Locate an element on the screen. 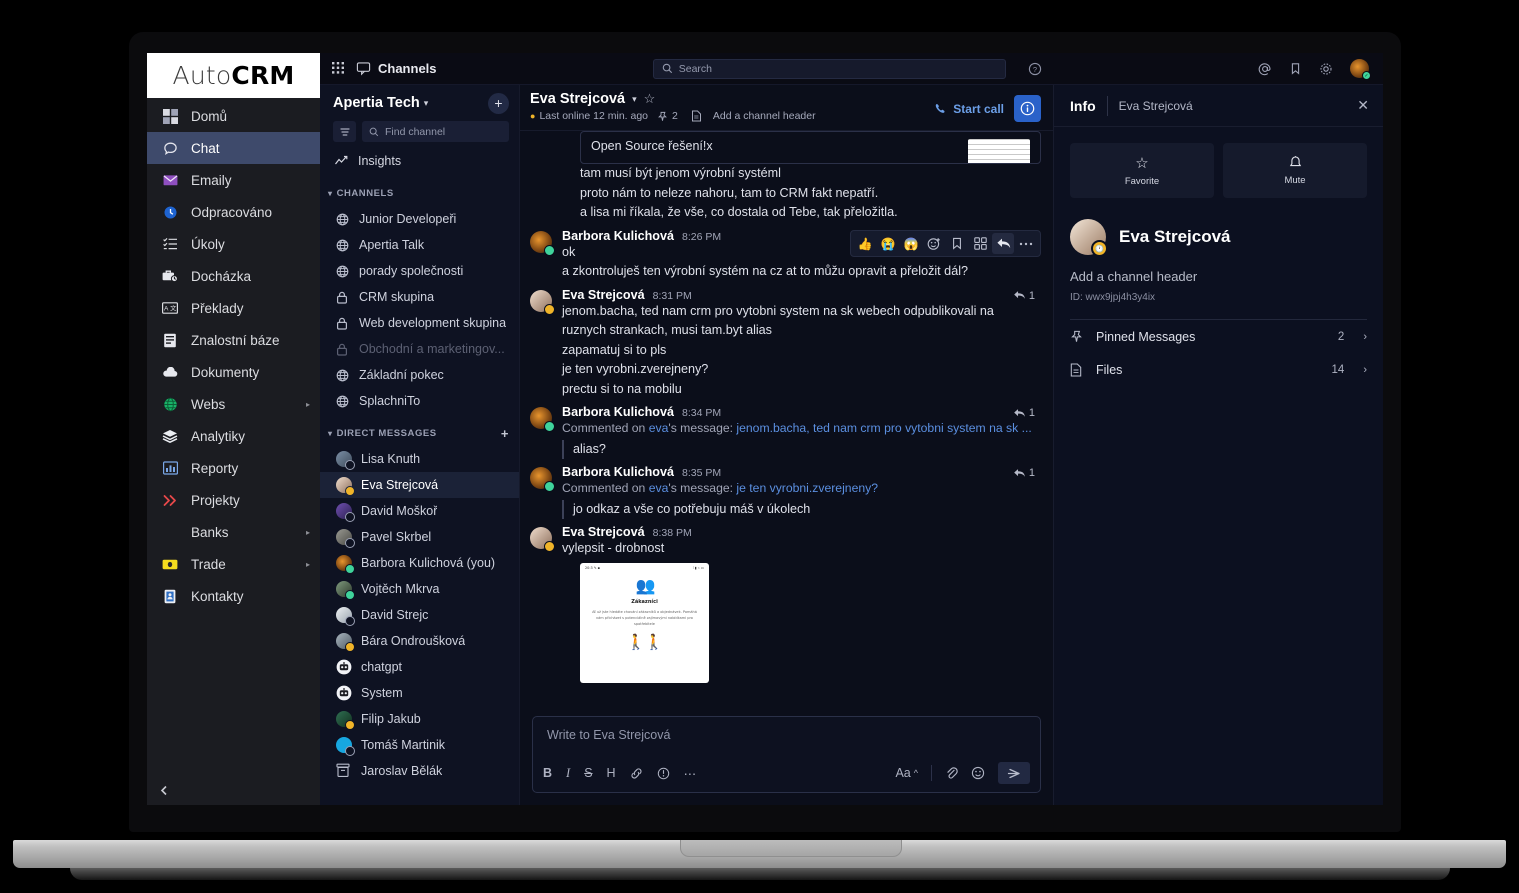 The image size is (1519, 893). sidebar-item-insights: Insights is located at coordinates (419, 161).